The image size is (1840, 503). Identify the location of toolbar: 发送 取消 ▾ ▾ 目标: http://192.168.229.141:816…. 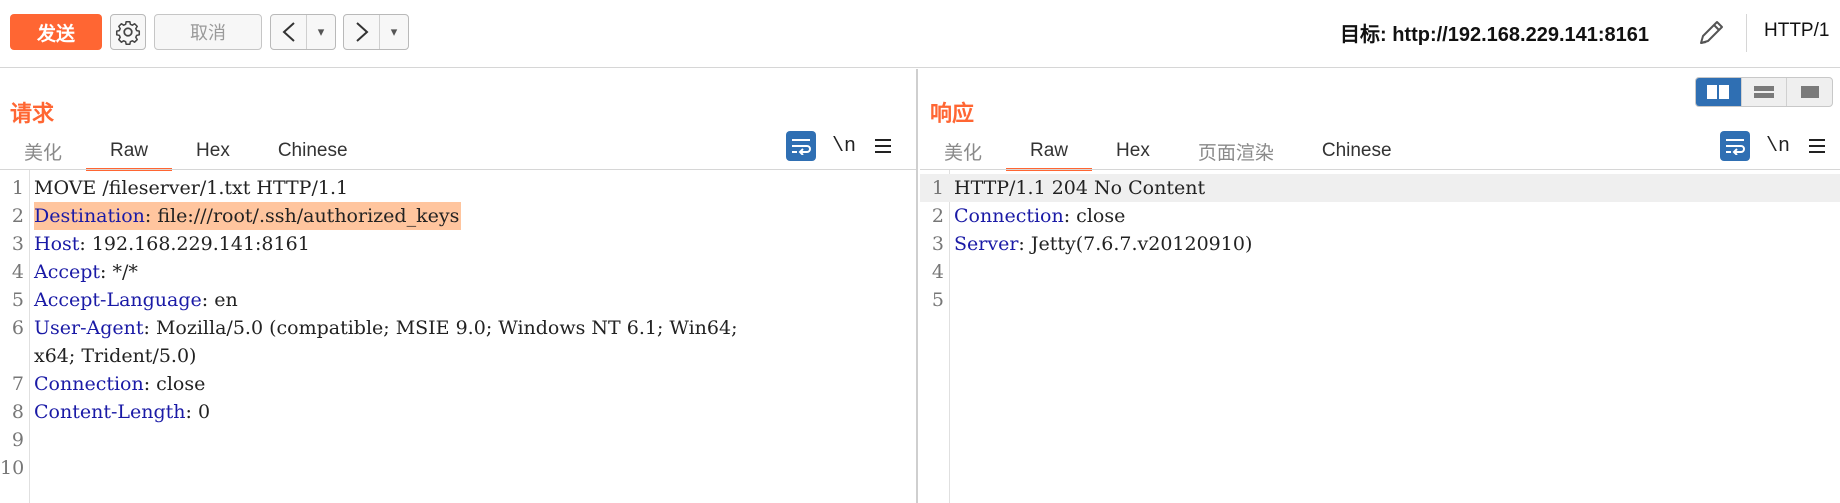
(920, 34).